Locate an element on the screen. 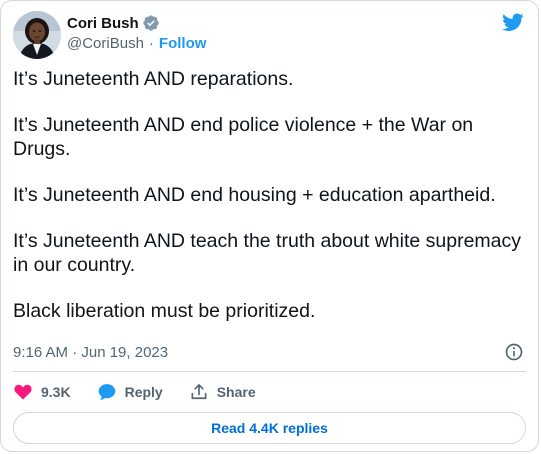 This screenshot has height=454, width=541. reply-button: Reply is located at coordinates (130, 392).